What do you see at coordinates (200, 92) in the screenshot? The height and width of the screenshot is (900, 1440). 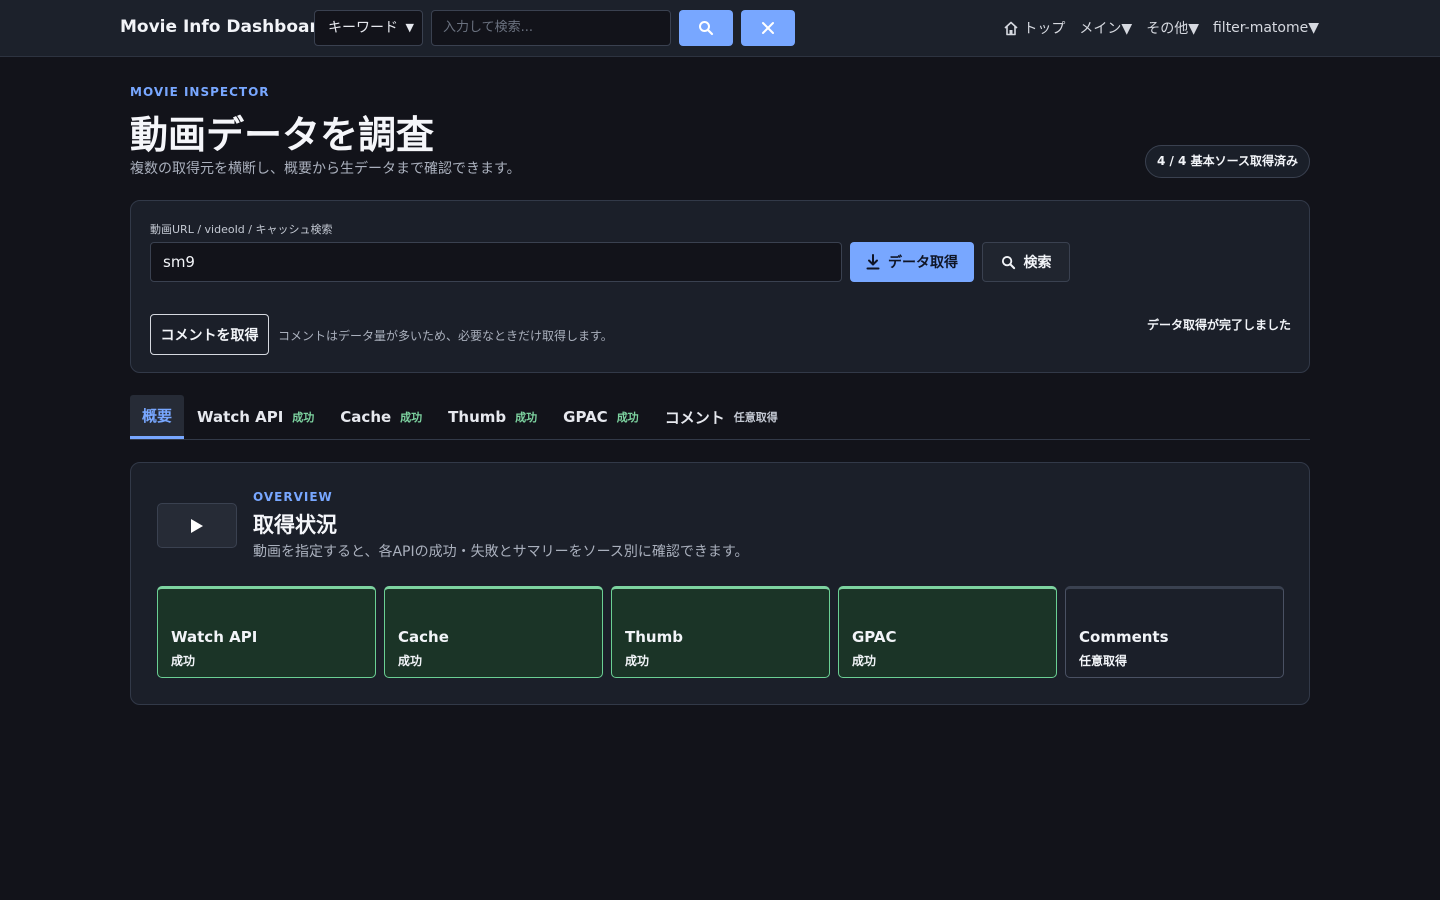 I see `page-eyebrow: MOVIE INSPECTOR` at bounding box center [200, 92].